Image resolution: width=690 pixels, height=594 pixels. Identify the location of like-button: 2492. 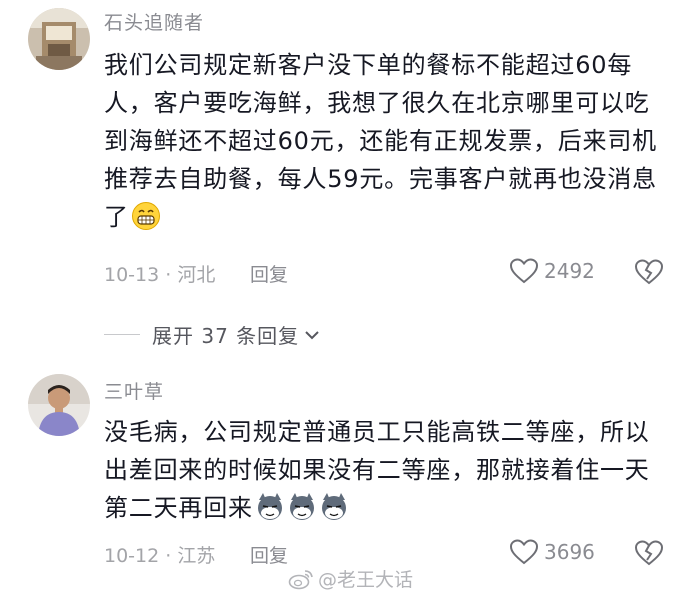
(552, 271).